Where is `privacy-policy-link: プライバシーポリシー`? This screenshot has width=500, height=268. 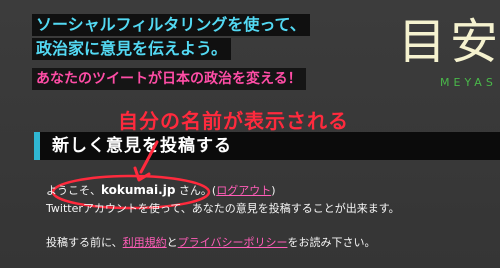 privacy-policy-link: プライバシーポリシー is located at coordinates (233, 242).